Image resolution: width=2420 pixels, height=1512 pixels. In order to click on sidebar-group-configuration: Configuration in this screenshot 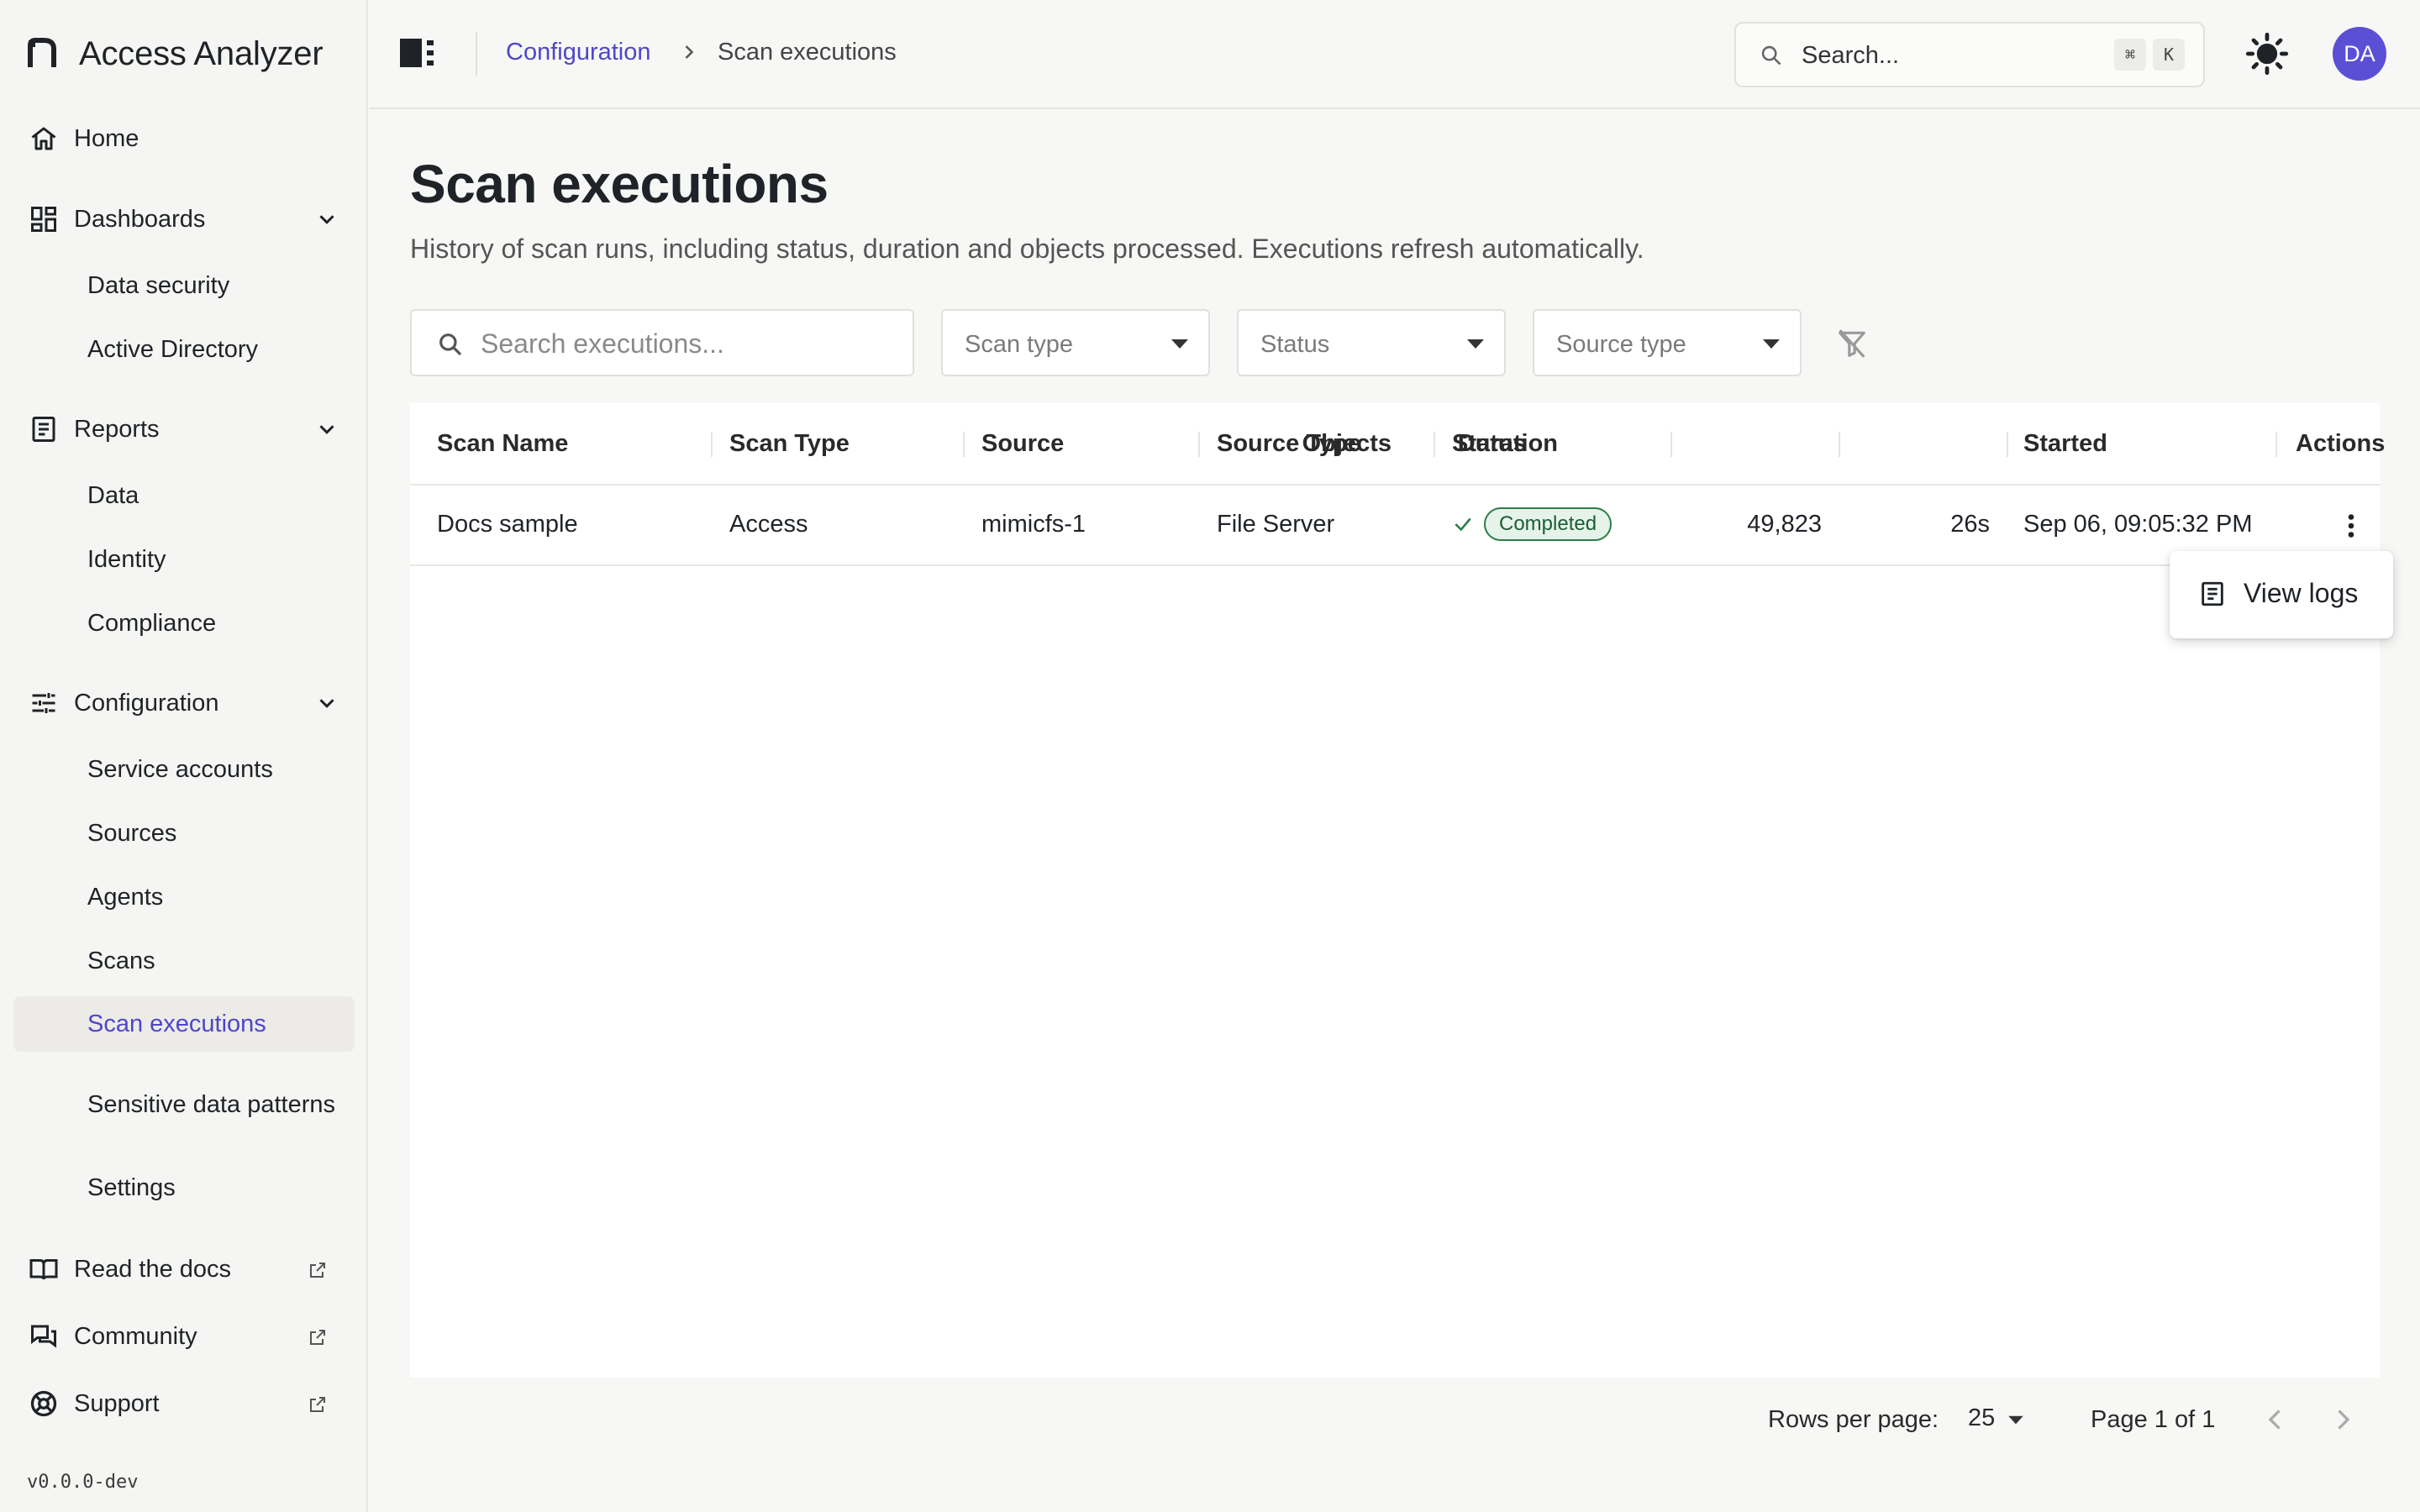, I will do `click(184, 703)`.